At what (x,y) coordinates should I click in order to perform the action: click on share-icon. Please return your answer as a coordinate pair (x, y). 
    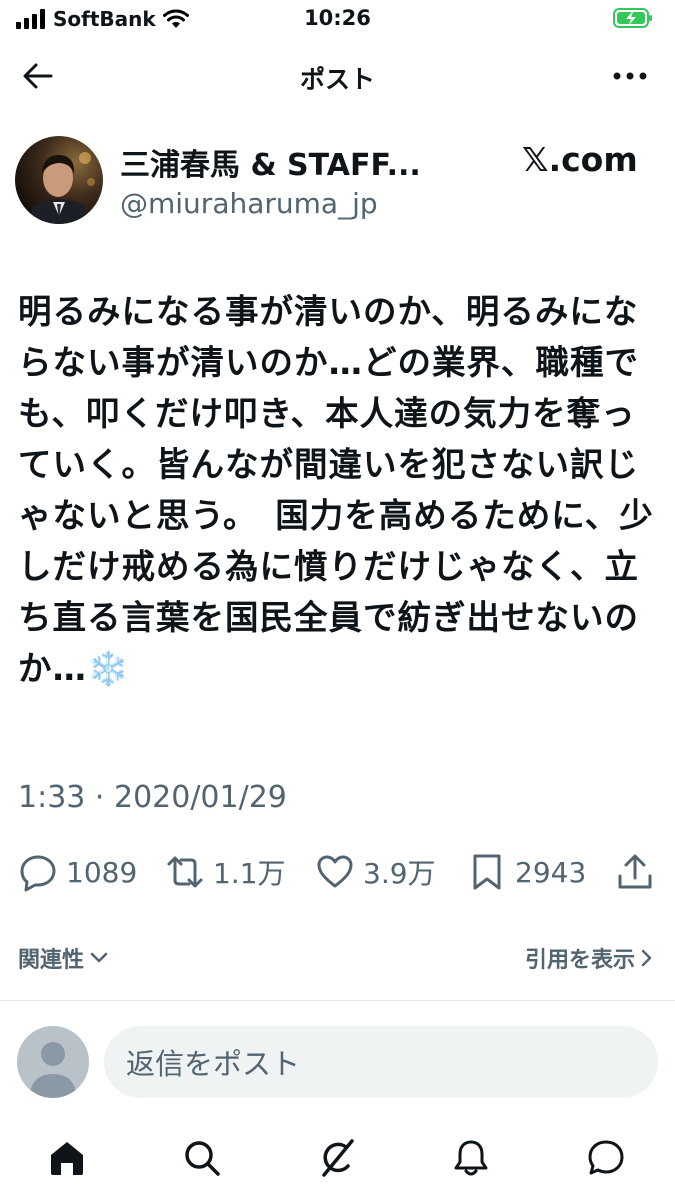
    Looking at the image, I should click on (635, 871).